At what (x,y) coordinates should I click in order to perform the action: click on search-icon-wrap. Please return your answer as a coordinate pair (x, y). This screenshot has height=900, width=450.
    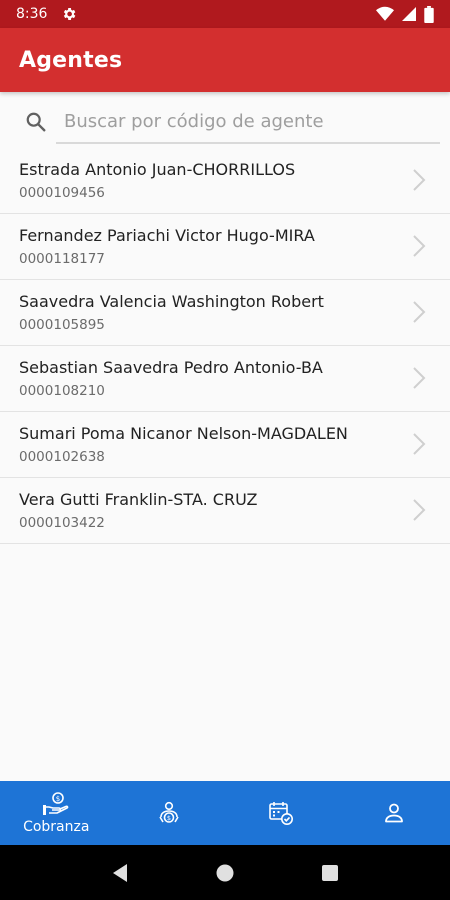
    Looking at the image, I should click on (28, 122).